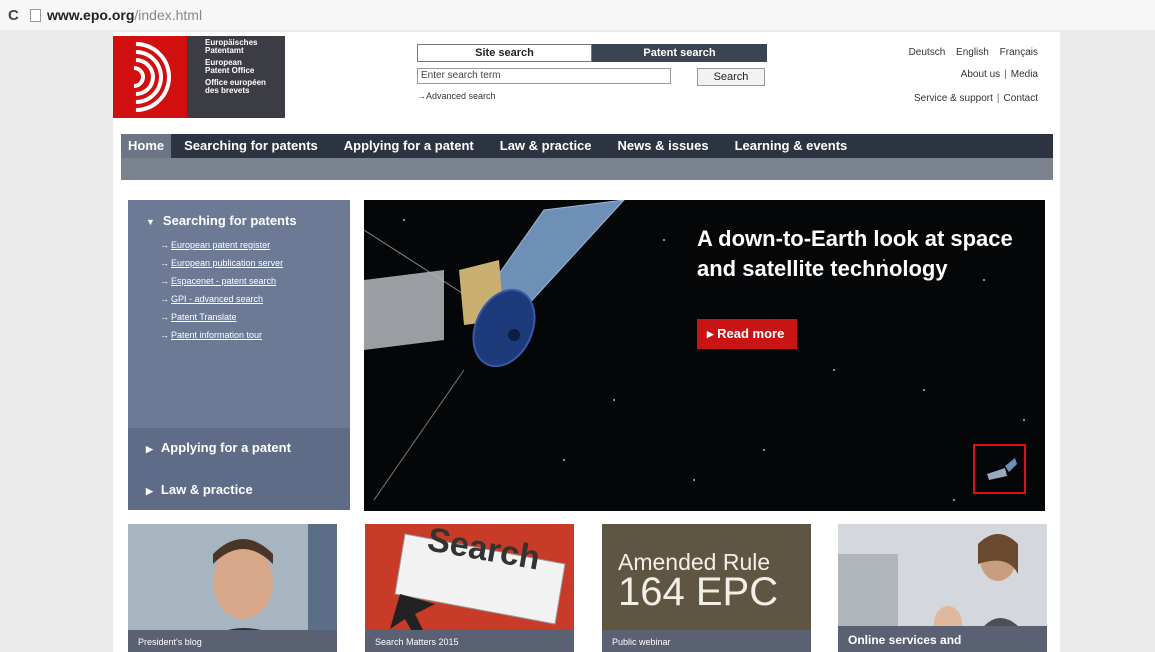  What do you see at coordinates (698, 592) in the screenshot?
I see `teaser-image-text: 164 EPC` at bounding box center [698, 592].